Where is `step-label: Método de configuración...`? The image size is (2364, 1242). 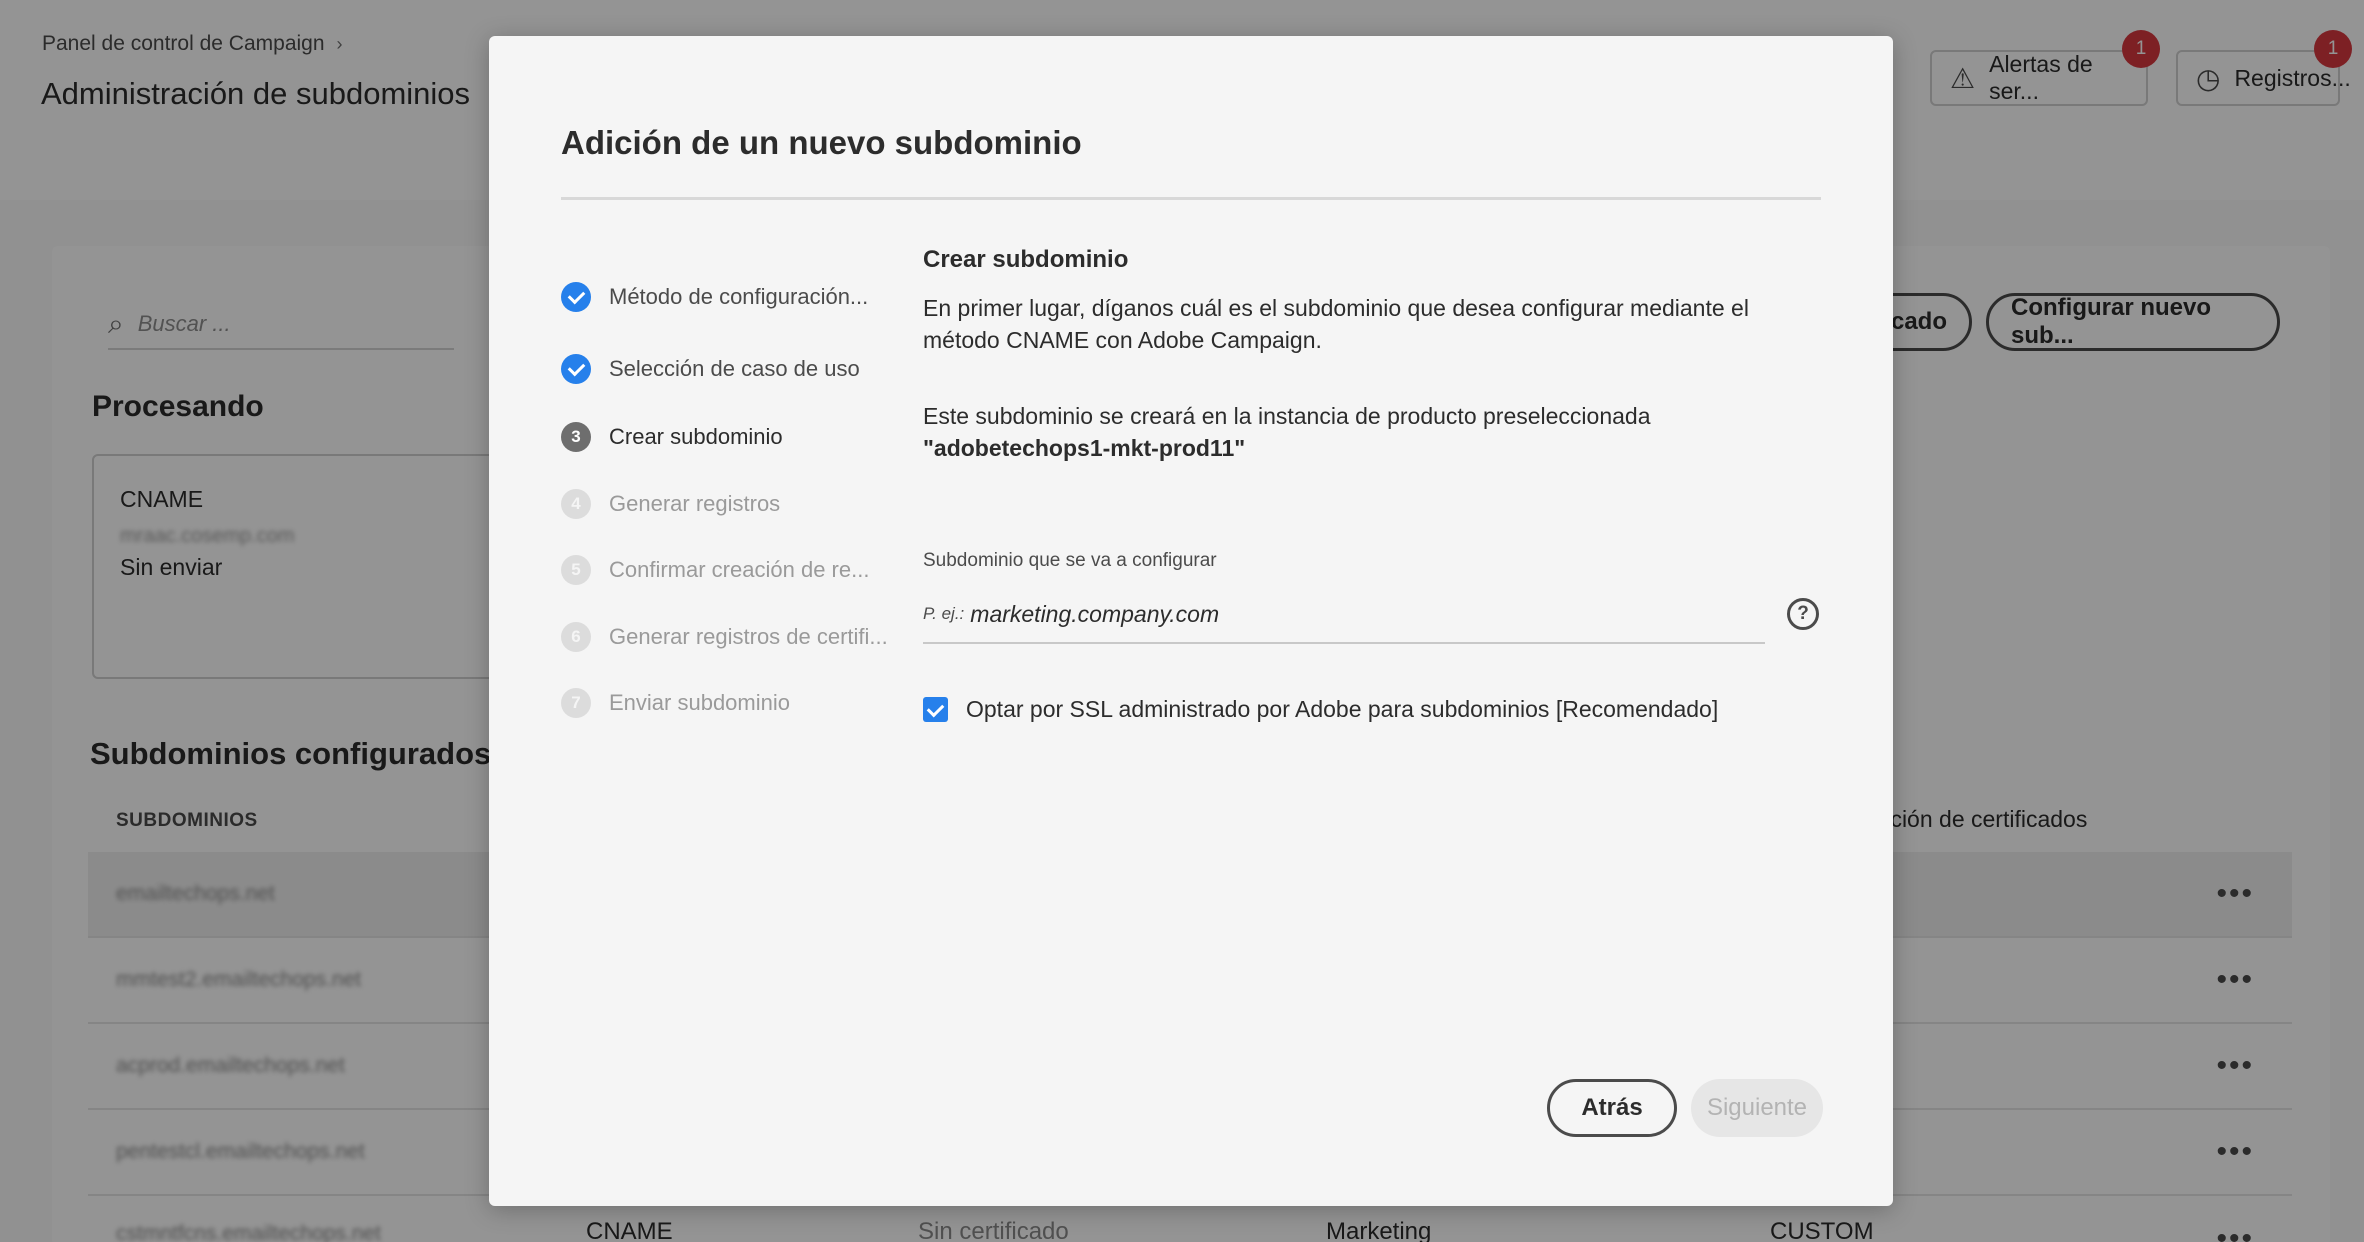
step-label: Método de configuración... is located at coordinates (739, 296).